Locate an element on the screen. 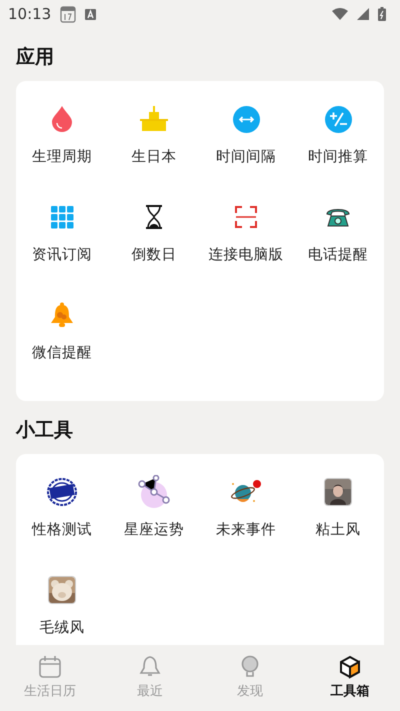 The width and height of the screenshot is (400, 711). scan-icon is located at coordinates (246, 217).